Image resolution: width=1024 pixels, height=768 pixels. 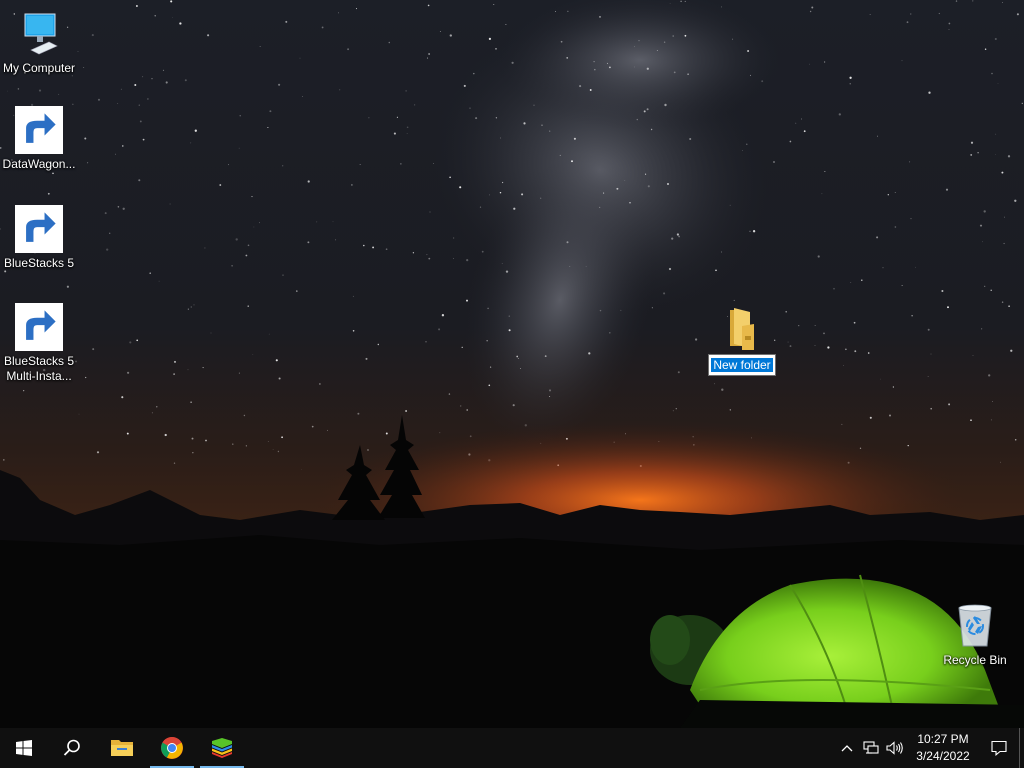 I want to click on taskbar-bluestacks, so click(x=222, y=748).